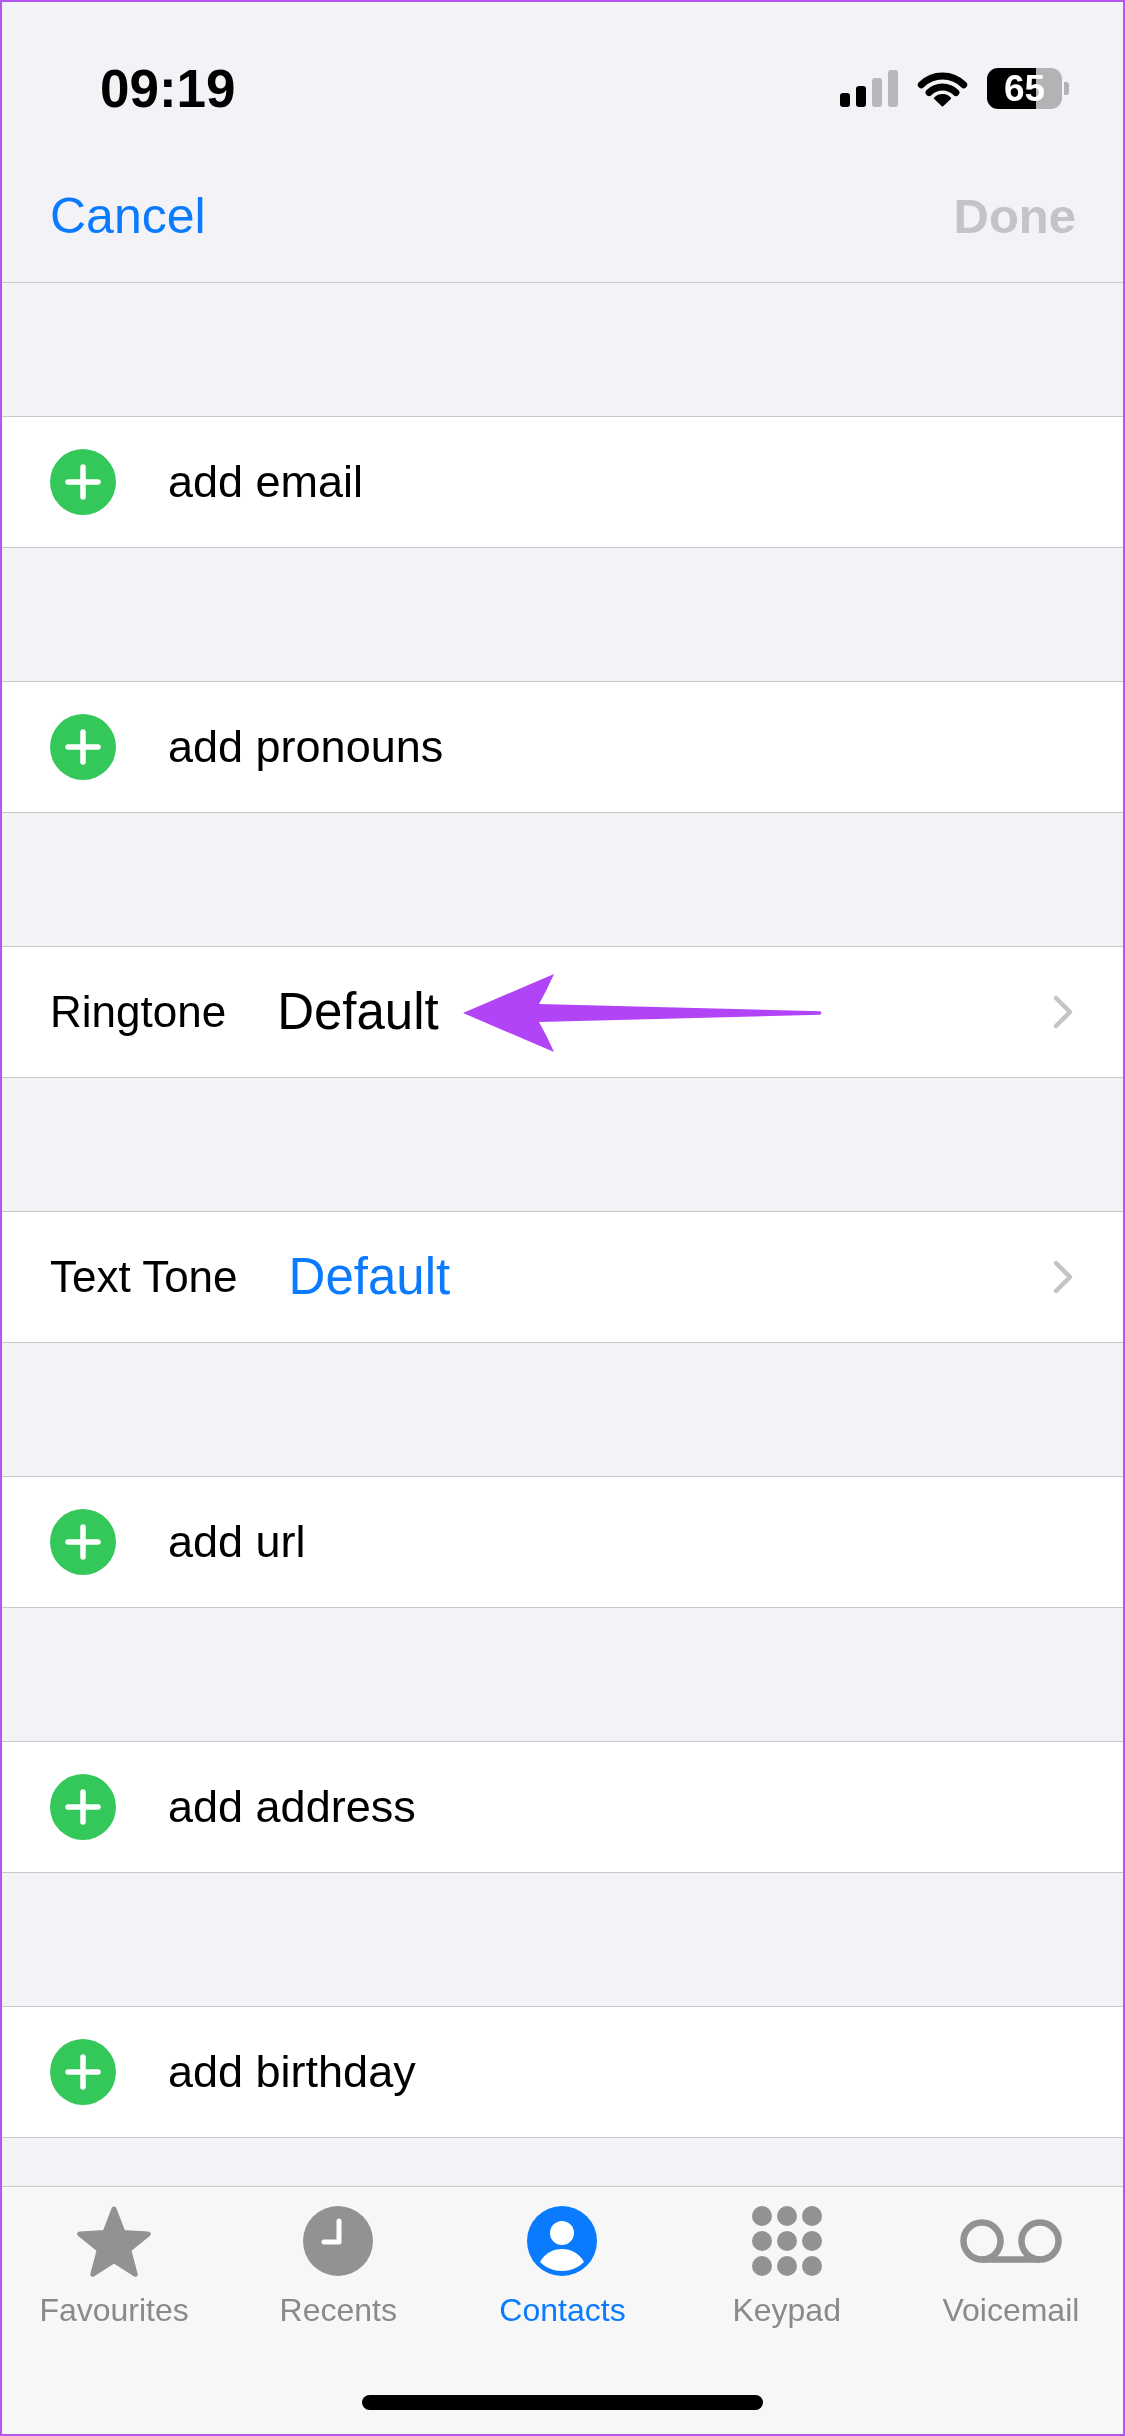 Image resolution: width=1125 pixels, height=2436 pixels. What do you see at coordinates (292, 1807) in the screenshot?
I see `row-label: add address` at bounding box center [292, 1807].